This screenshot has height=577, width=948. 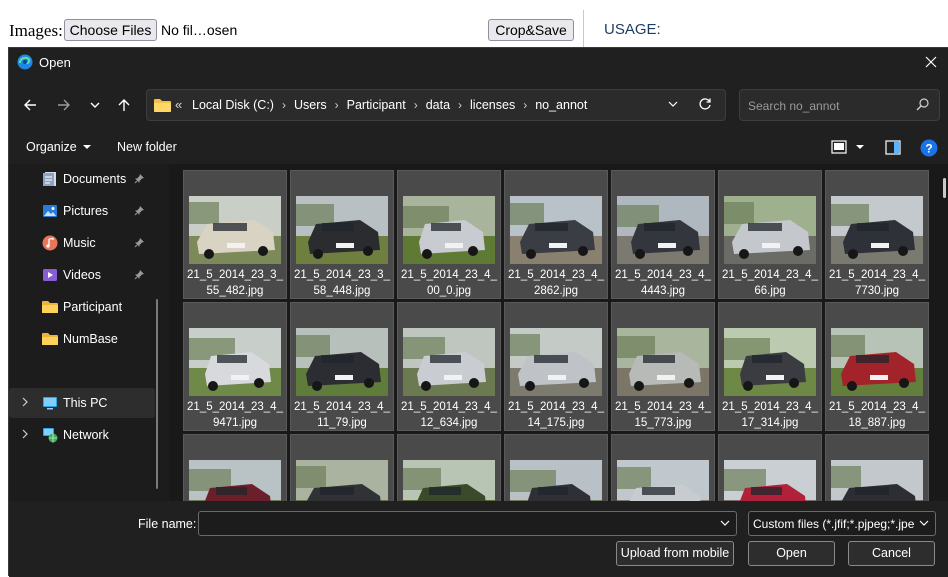 I want to click on sidebar-item-documents: Documents, so click(x=82, y=179).